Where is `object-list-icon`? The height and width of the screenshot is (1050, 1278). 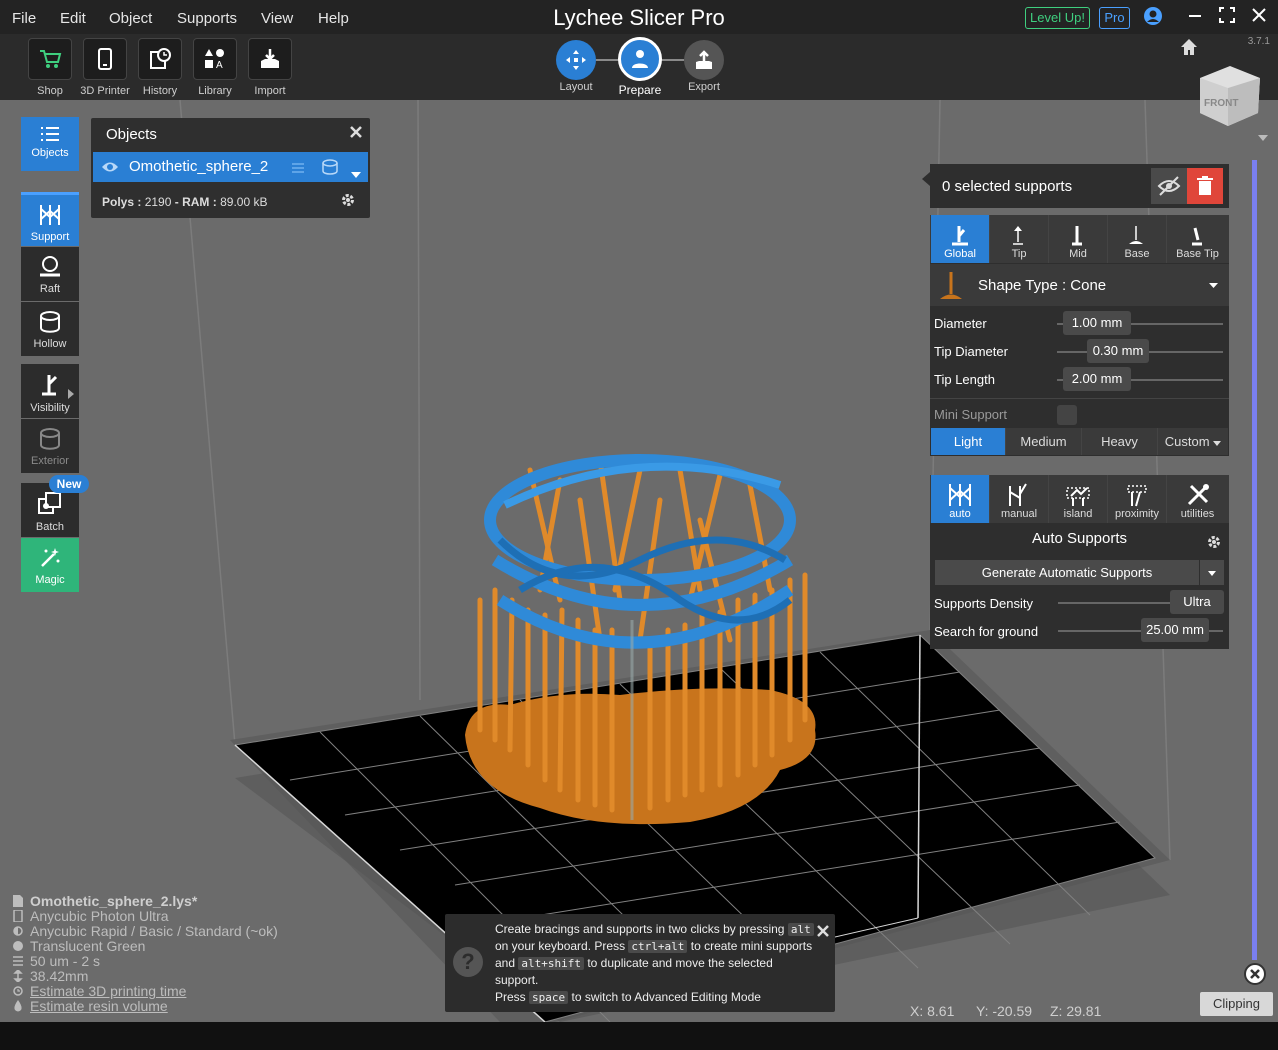 object-list-icon is located at coordinates (298, 170).